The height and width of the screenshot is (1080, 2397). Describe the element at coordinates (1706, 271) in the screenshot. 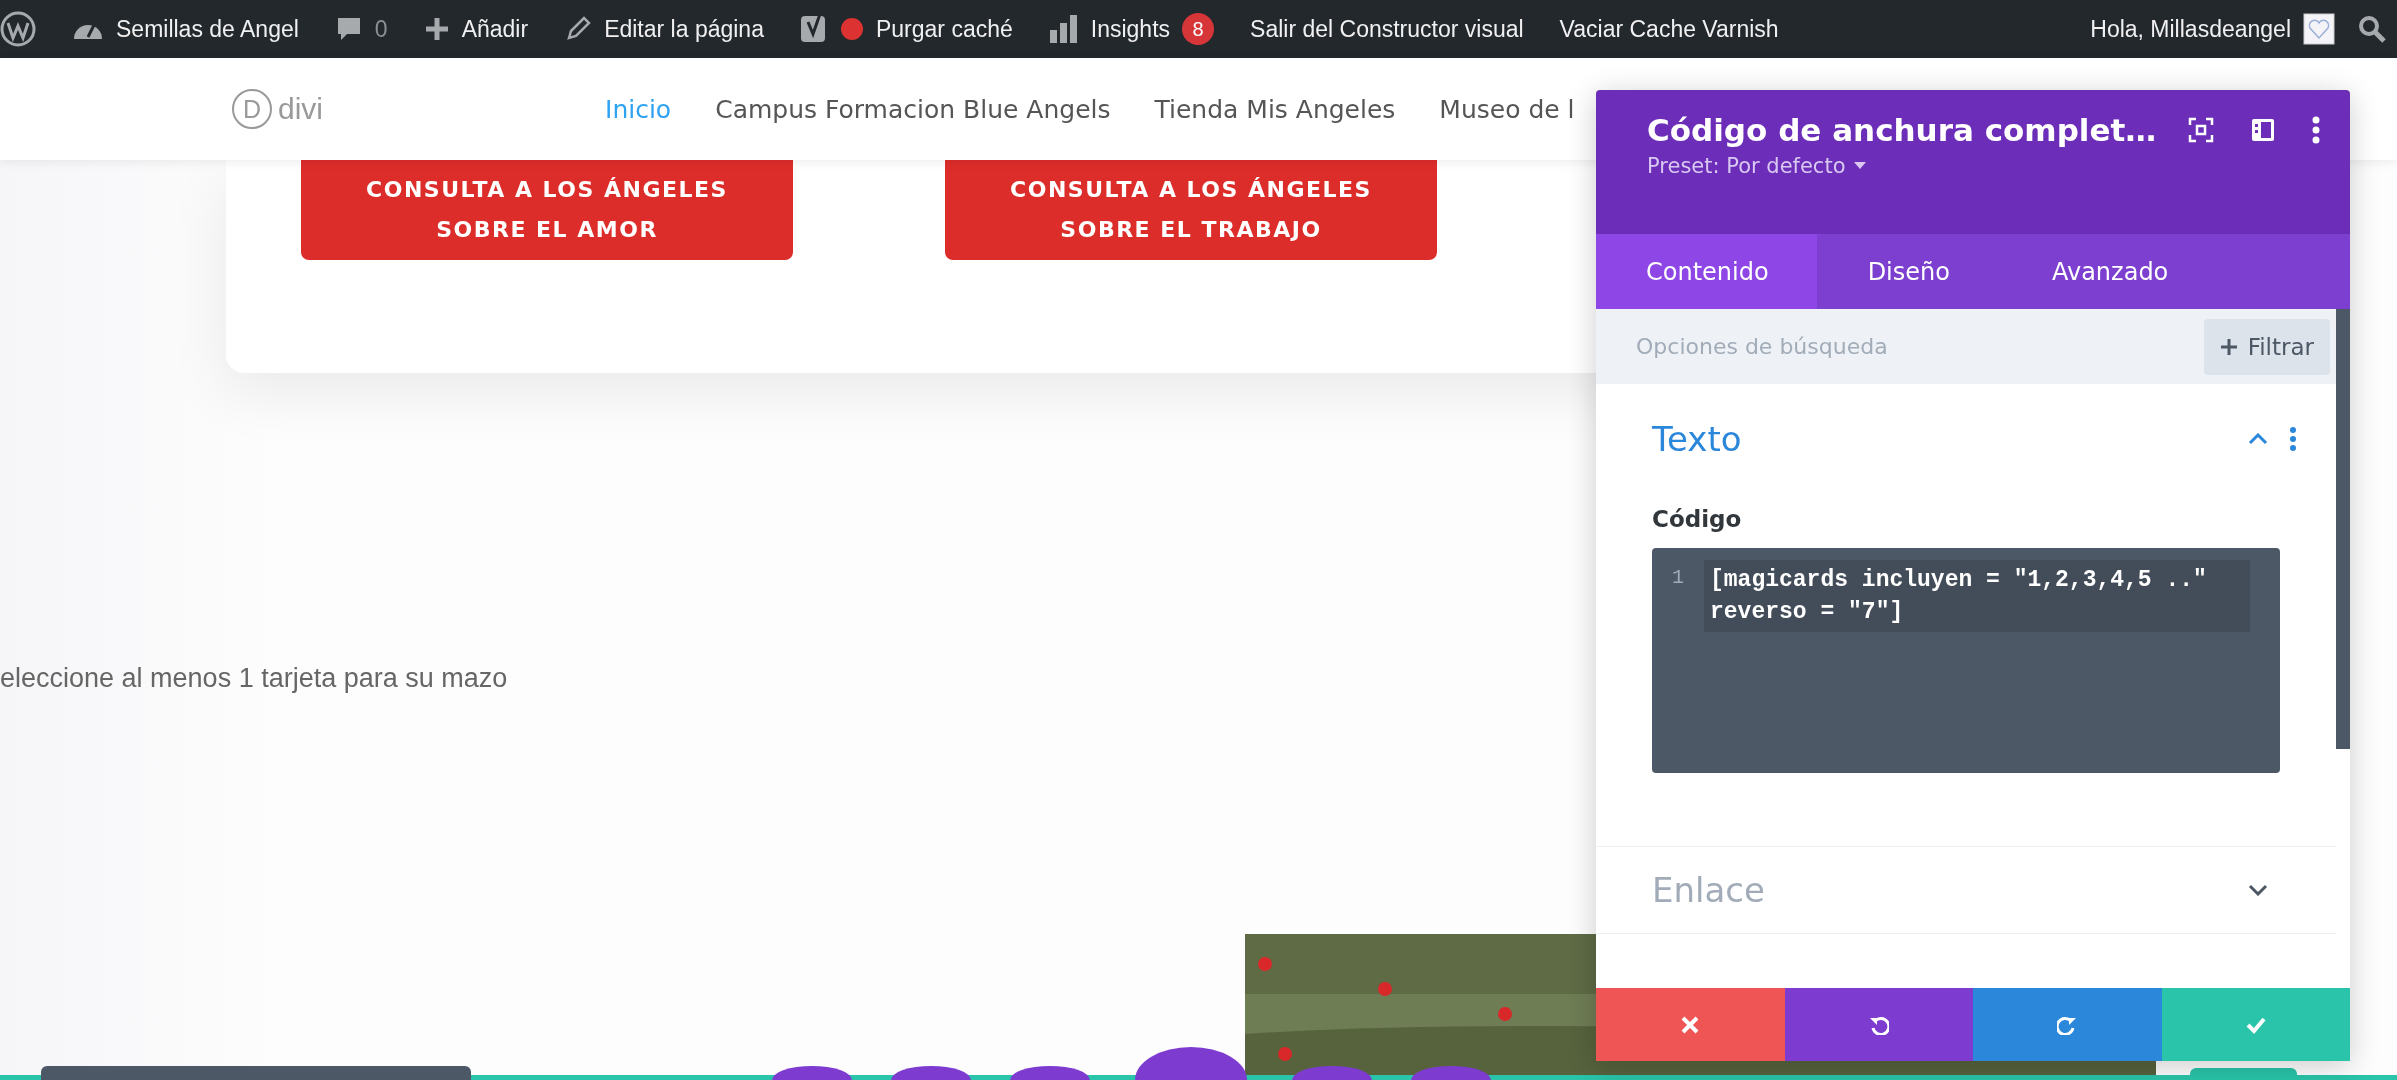

I see `panel-tab: Contenido` at that location.